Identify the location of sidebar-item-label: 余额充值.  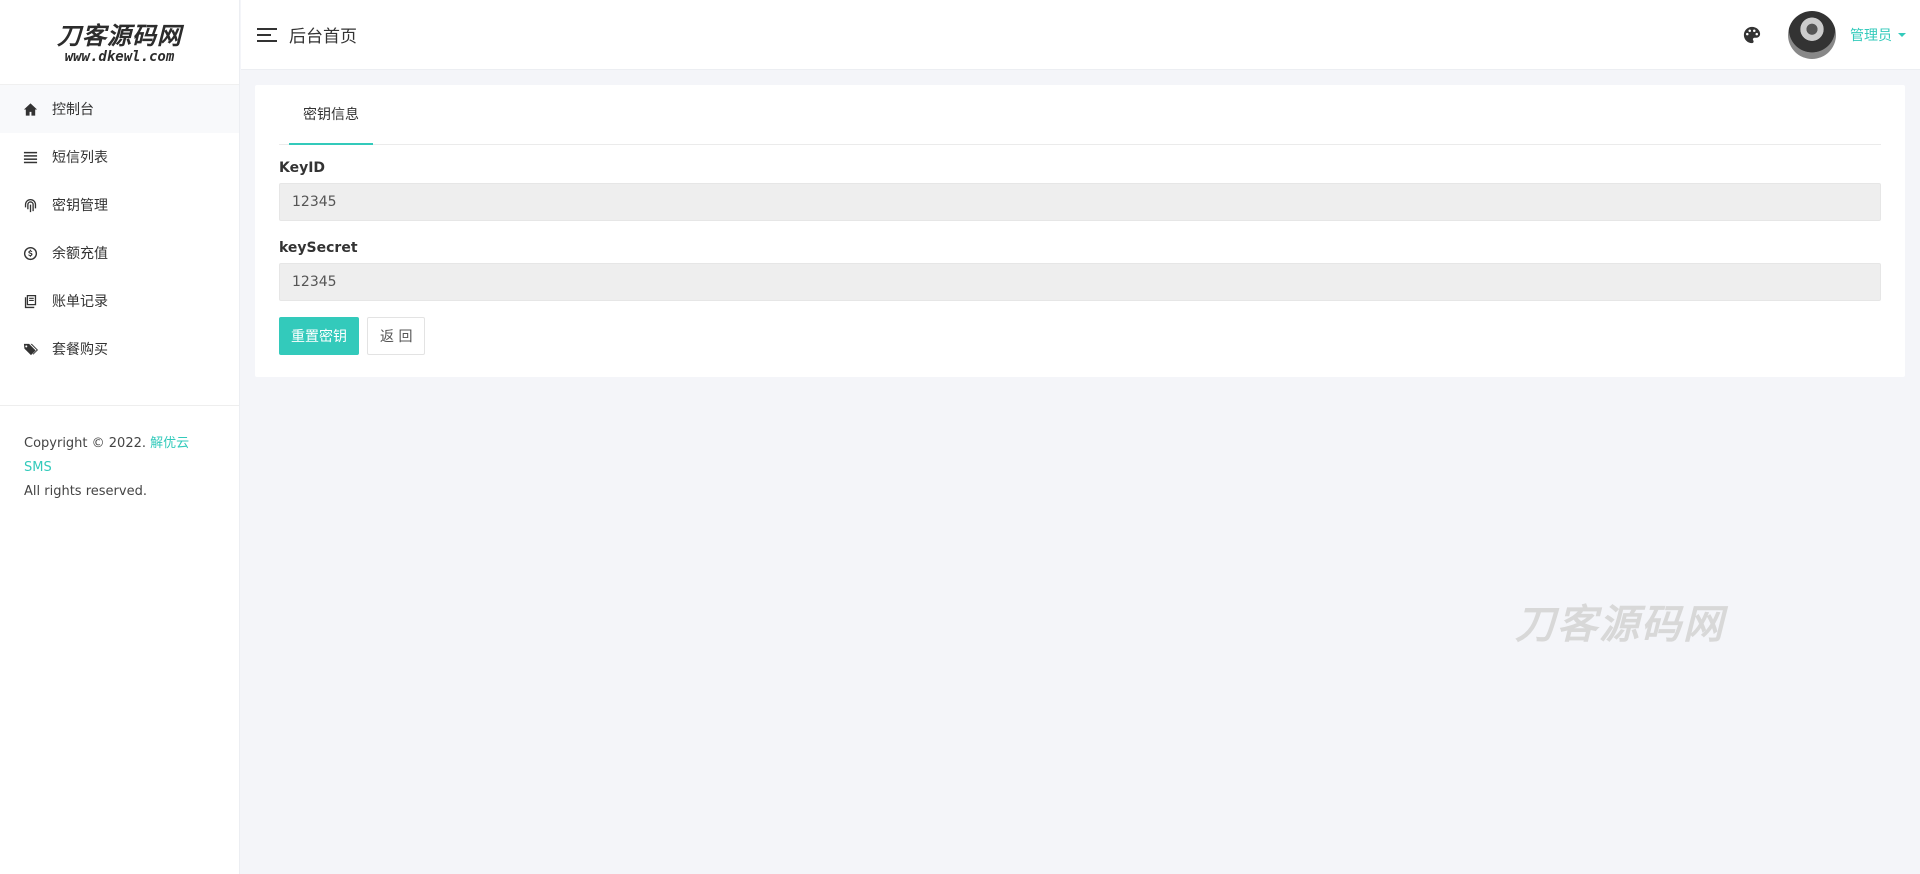
(80, 254).